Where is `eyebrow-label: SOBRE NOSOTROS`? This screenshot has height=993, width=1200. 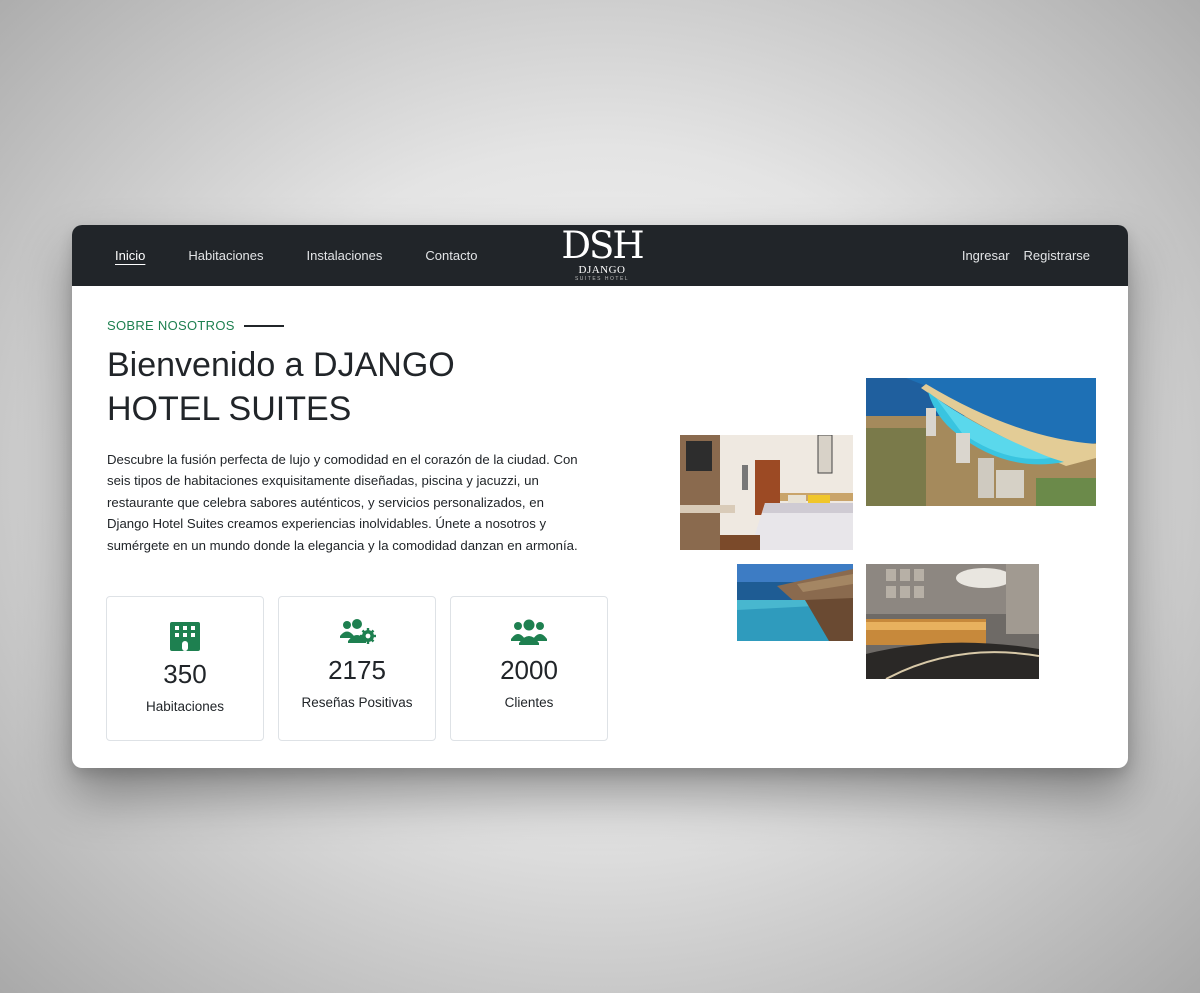
eyebrow-label: SOBRE NOSOTROS is located at coordinates (171, 325).